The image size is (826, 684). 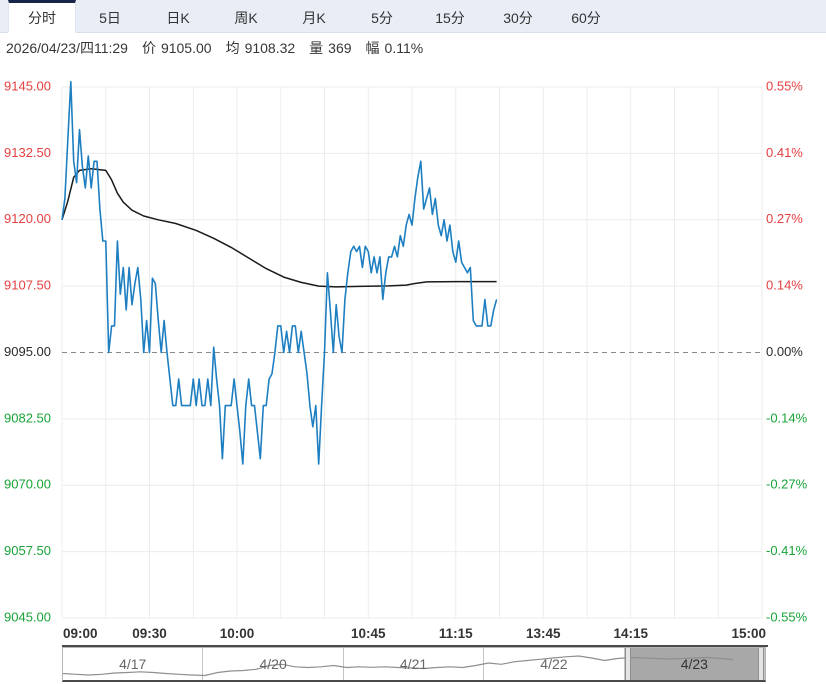 What do you see at coordinates (27, 152) in the screenshot?
I see `y-axis-price-label: 9132.50` at bounding box center [27, 152].